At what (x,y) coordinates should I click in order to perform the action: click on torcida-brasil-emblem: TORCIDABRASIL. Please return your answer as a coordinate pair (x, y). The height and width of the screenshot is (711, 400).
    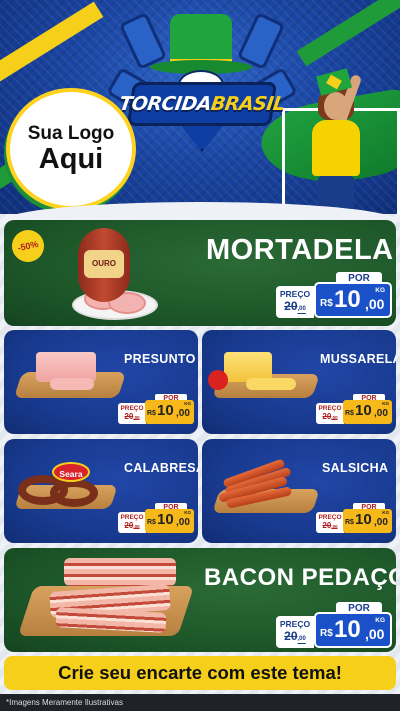
    Looking at the image, I should click on (202, 83).